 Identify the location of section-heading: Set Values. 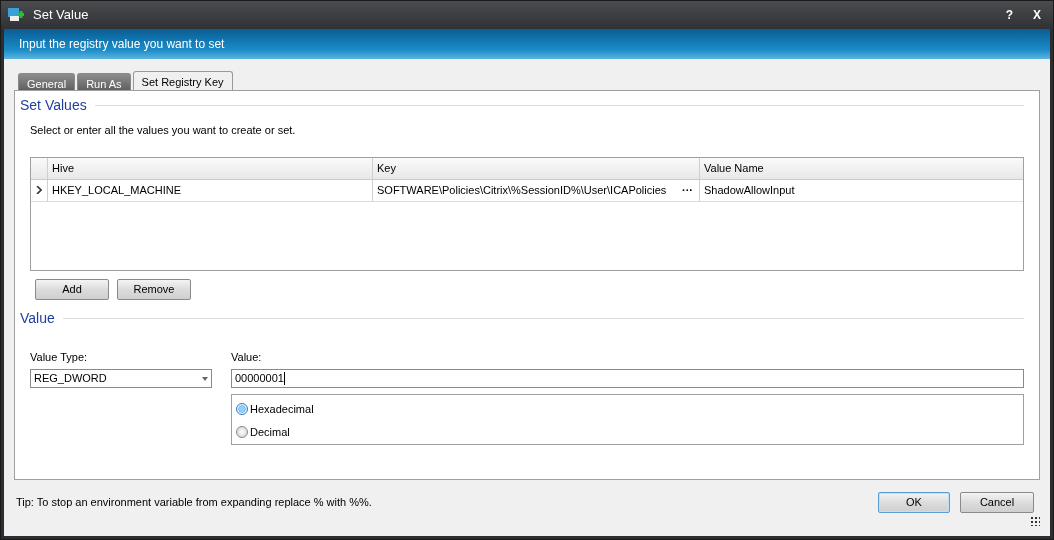
(53, 105).